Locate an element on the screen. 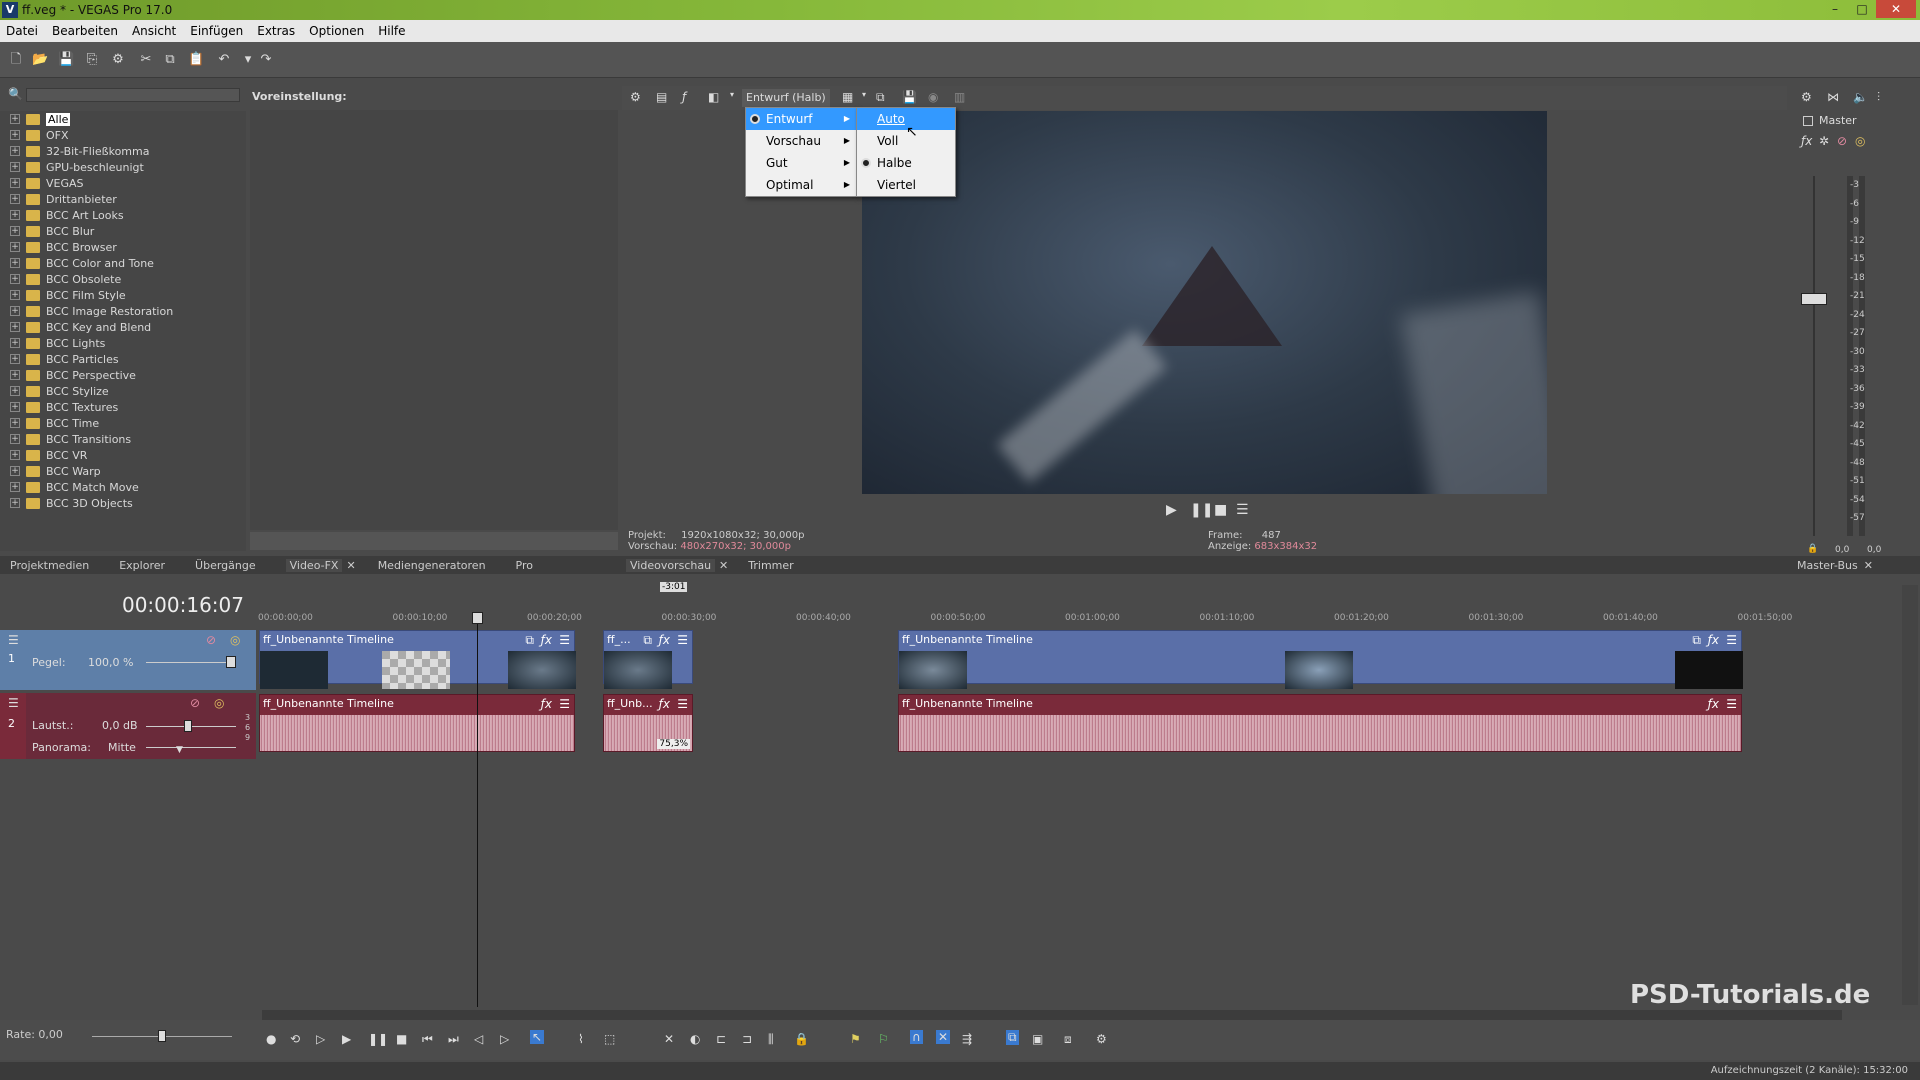  close-button: ✕ is located at coordinates (1896, 9).